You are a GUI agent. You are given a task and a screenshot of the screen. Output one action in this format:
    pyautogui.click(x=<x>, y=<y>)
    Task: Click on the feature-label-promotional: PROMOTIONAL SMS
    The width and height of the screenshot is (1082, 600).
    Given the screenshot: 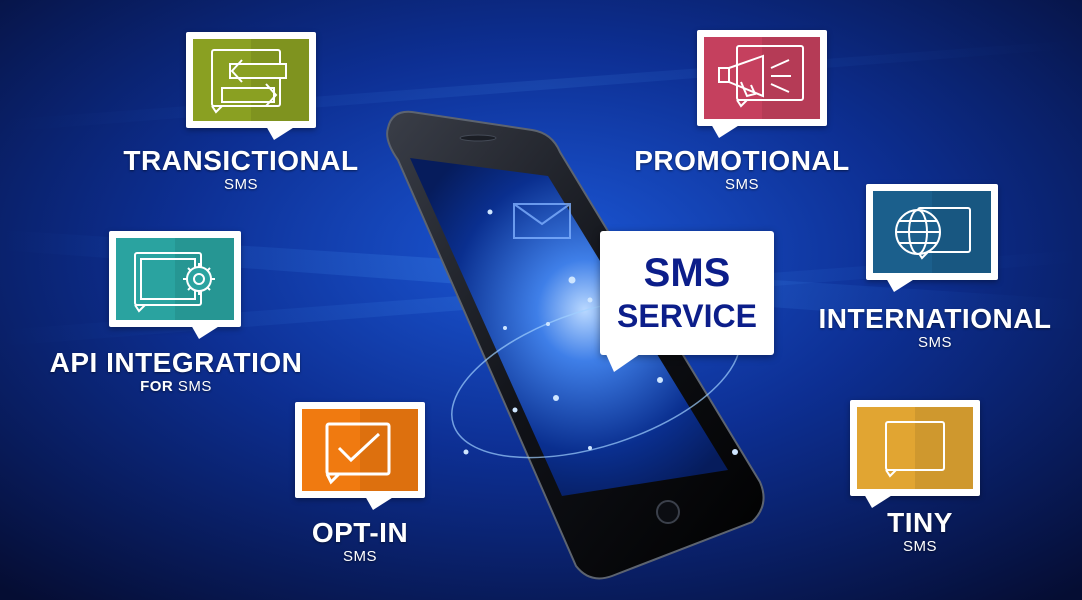 What is the action you would take?
    pyautogui.click(x=742, y=170)
    